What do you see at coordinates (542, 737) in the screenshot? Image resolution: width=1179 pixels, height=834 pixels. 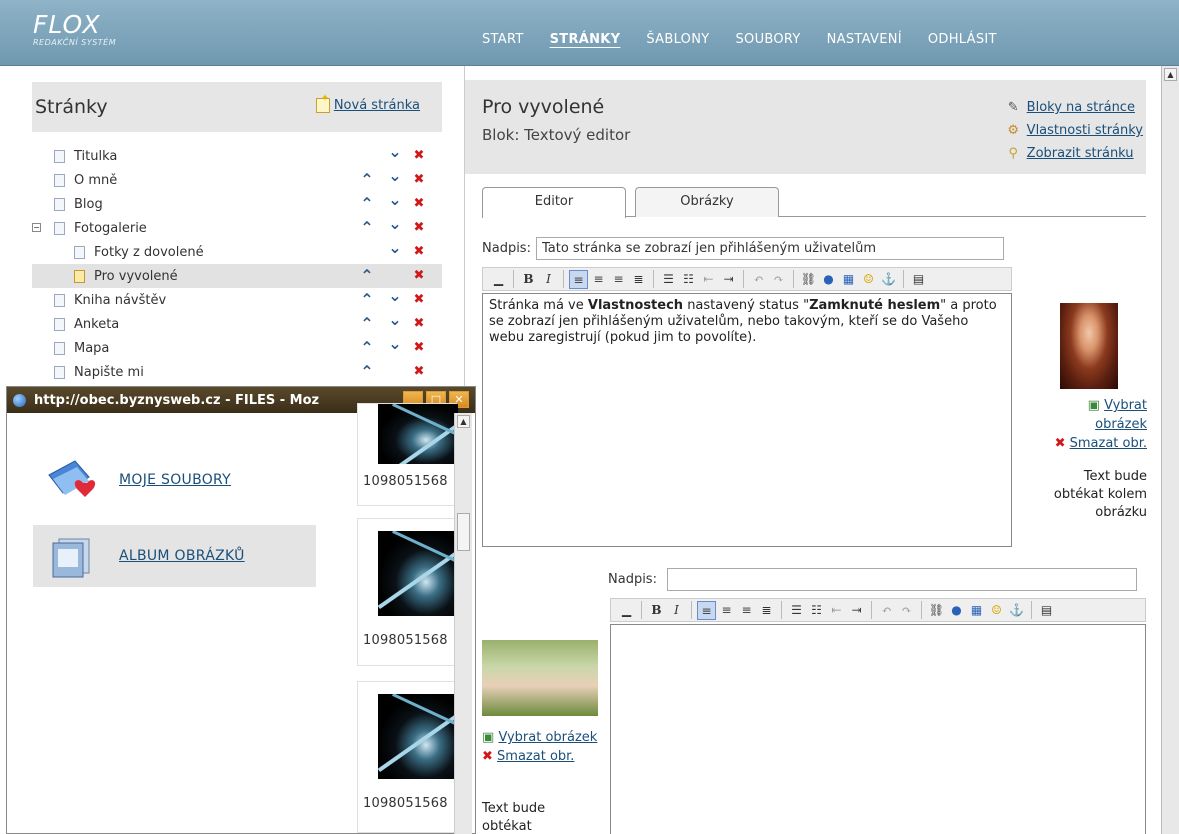 I see `select-image-row-2: ▣ Vybrat obrázek` at bounding box center [542, 737].